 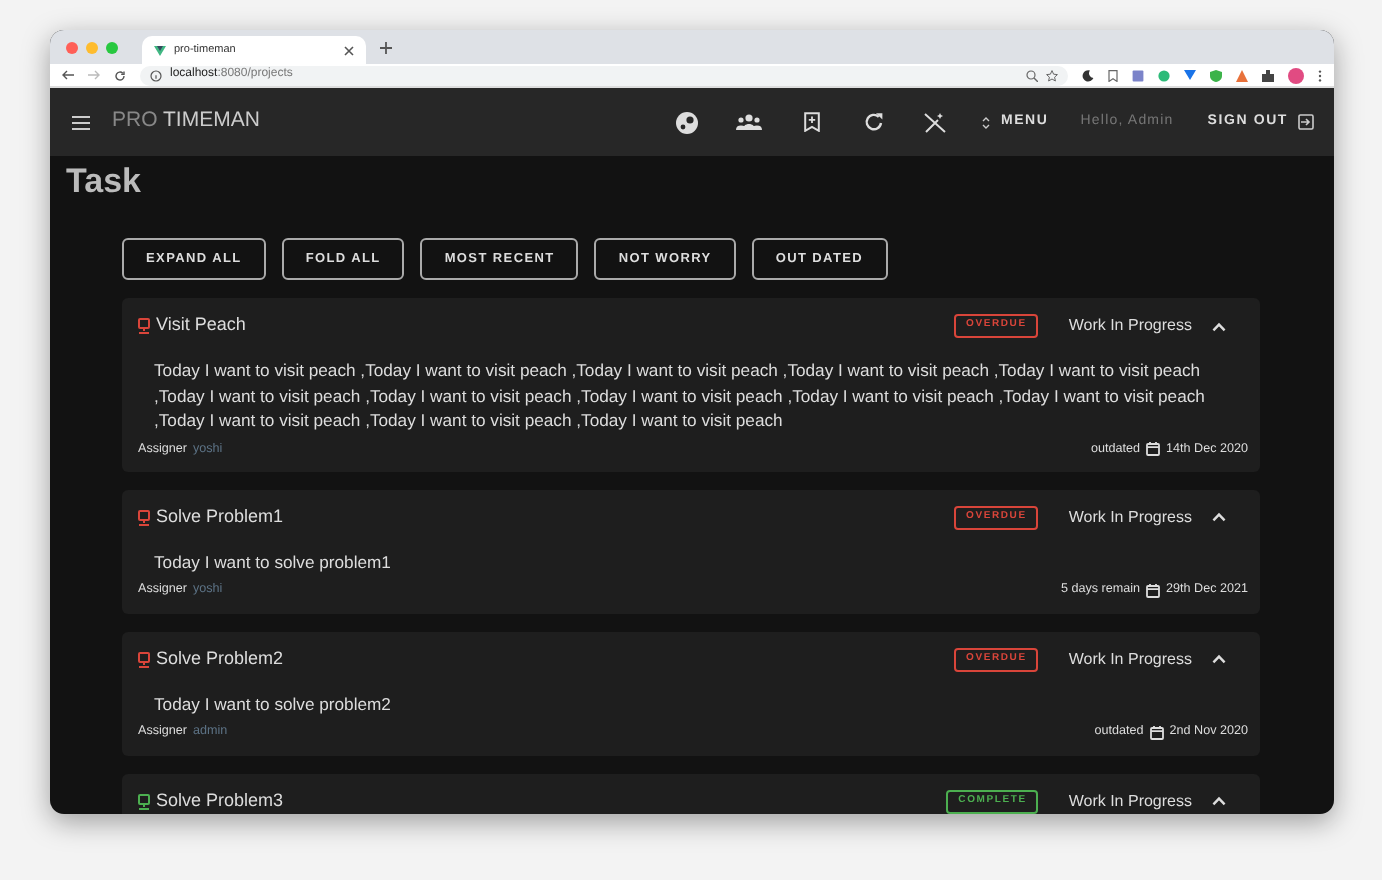 I want to click on task-title: Solve Problem1, so click(x=220, y=517).